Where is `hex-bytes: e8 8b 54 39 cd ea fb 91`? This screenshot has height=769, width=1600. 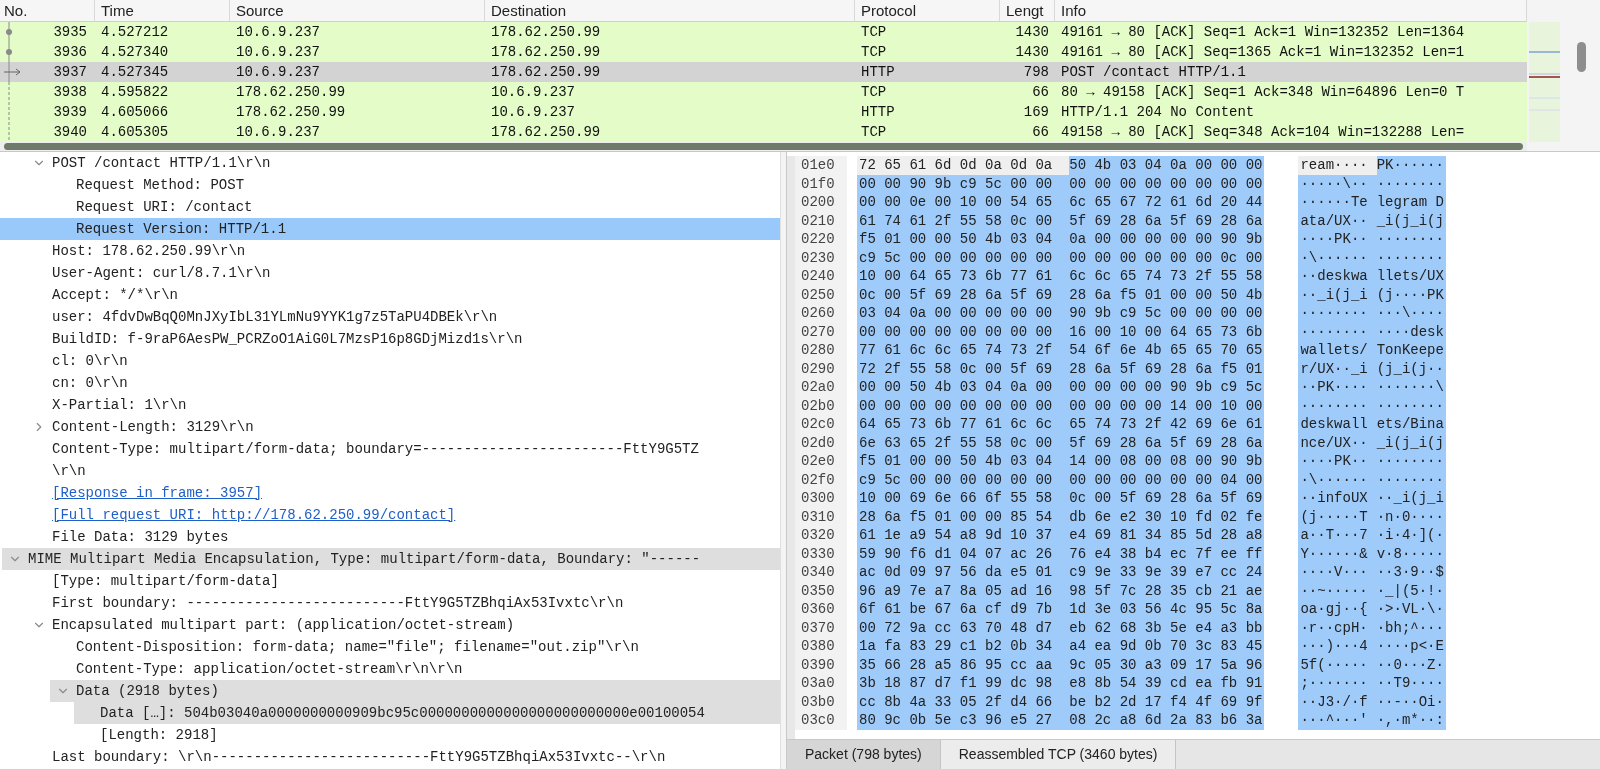
hex-bytes: e8 8b 54 39 cd ea fb 91 is located at coordinates (1167, 683).